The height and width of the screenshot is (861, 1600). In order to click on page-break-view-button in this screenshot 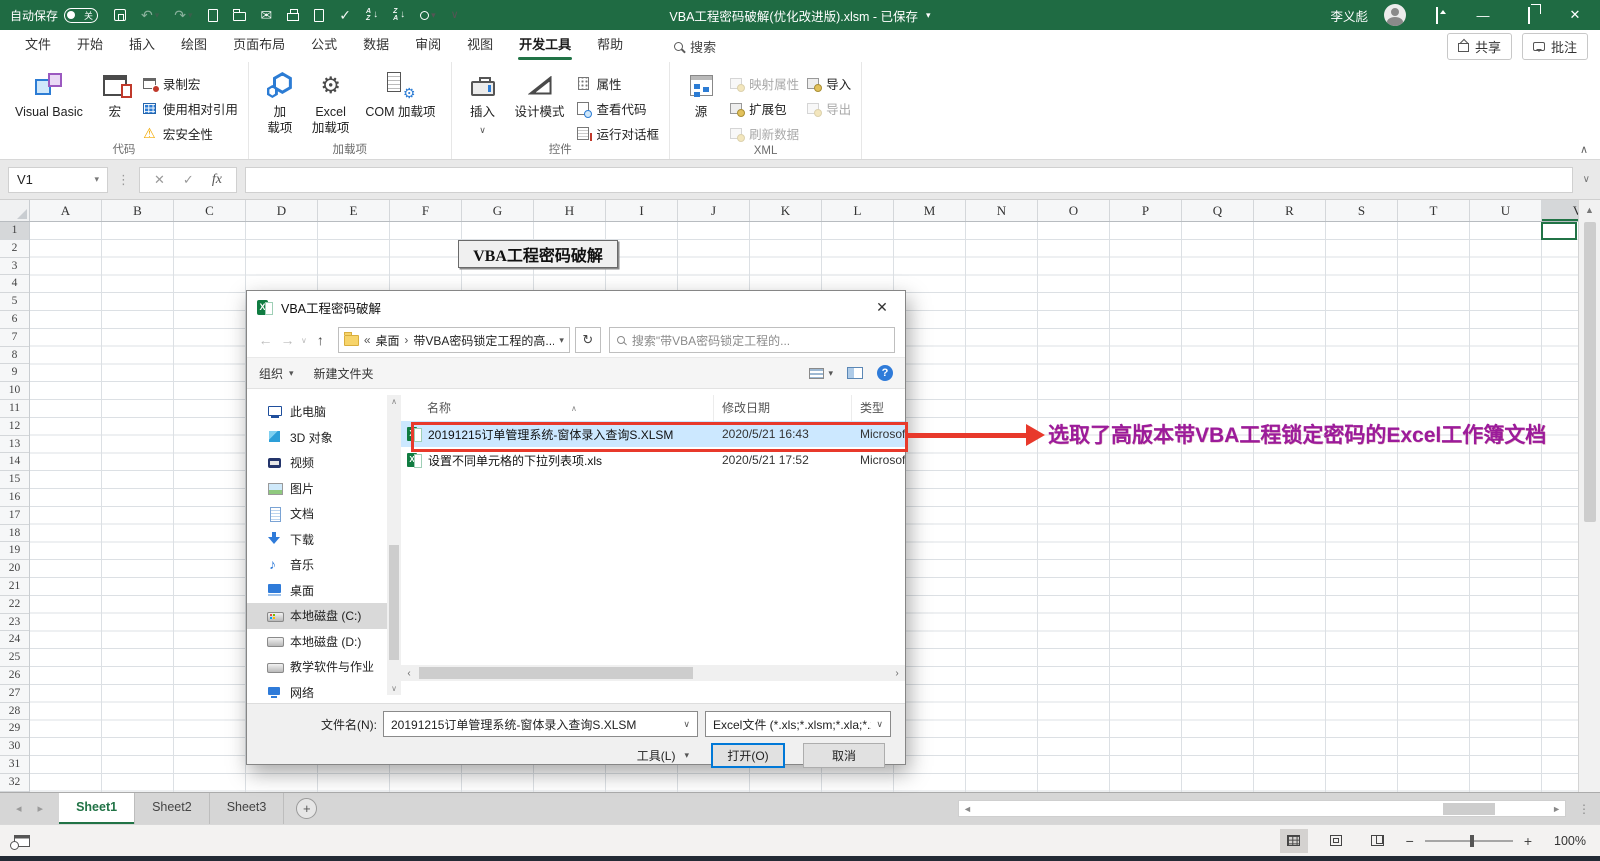, I will do `click(1378, 841)`.